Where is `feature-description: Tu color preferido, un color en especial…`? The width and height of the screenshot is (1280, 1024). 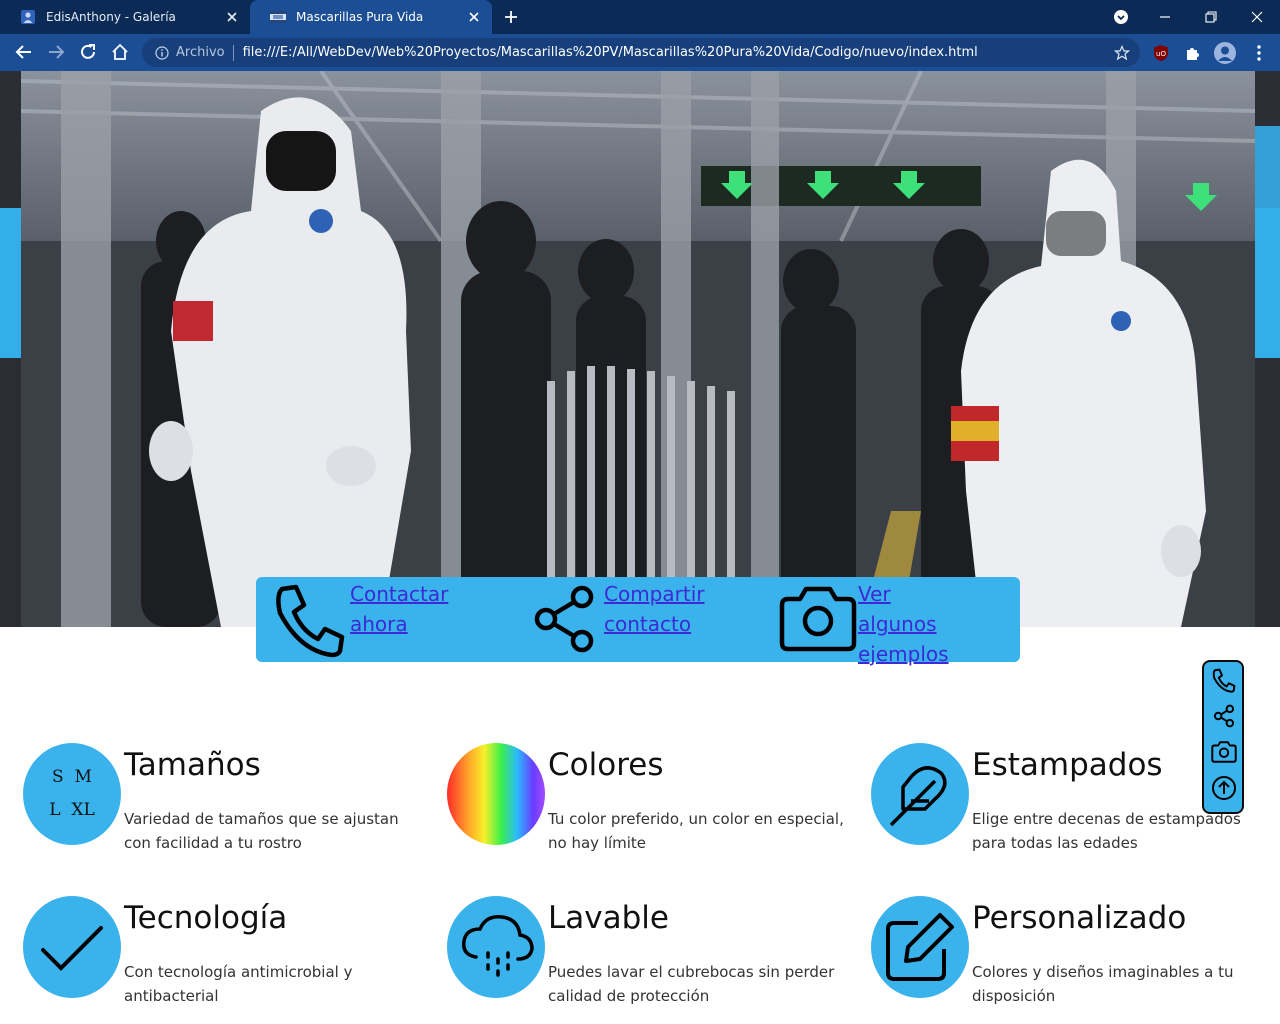 feature-description: Tu color preferido, un color en especial… is located at coordinates (696, 831).